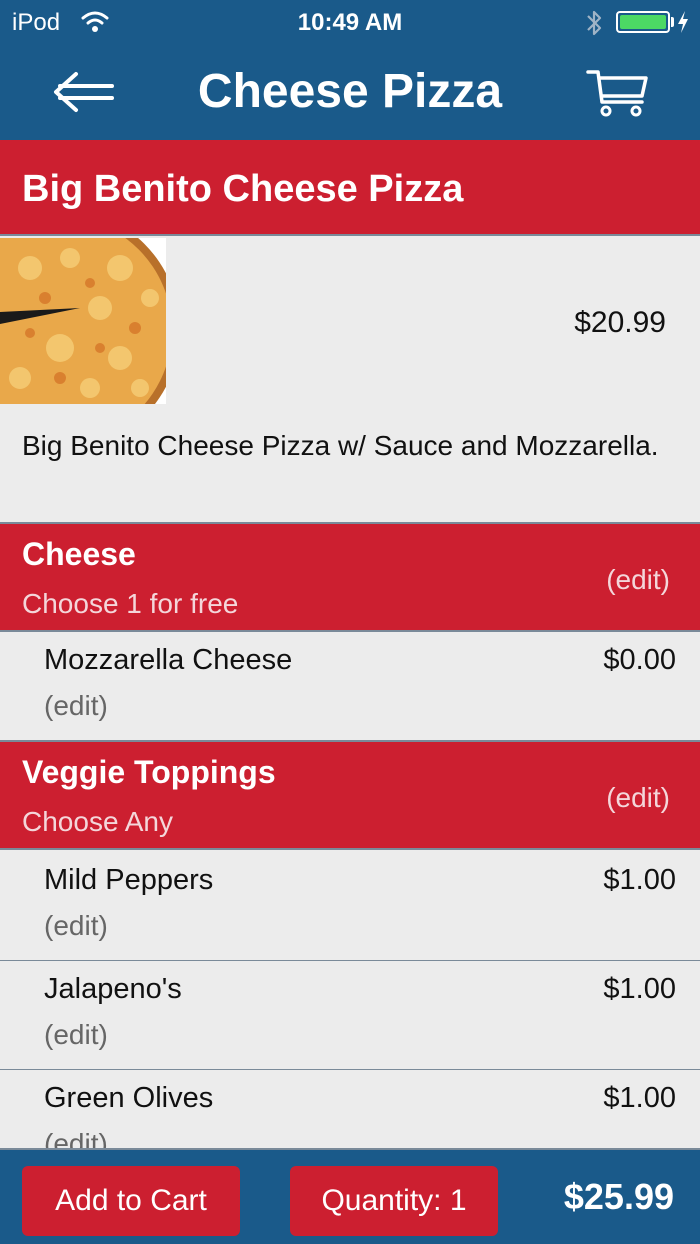 The width and height of the screenshot is (700, 1244). Describe the element at coordinates (618, 93) in the screenshot. I see `cart-icon` at that location.